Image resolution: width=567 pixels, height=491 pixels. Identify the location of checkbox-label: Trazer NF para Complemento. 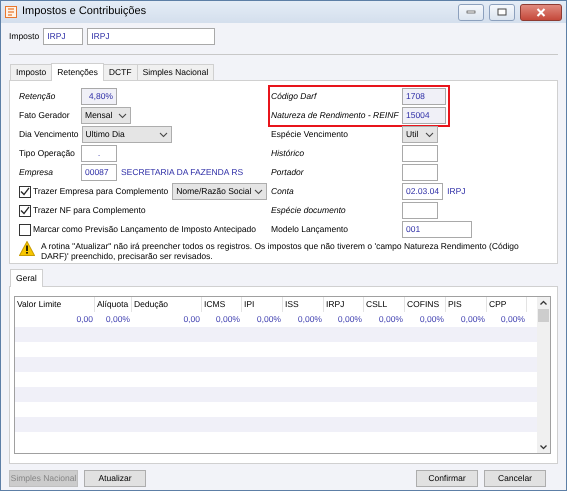
(89, 210).